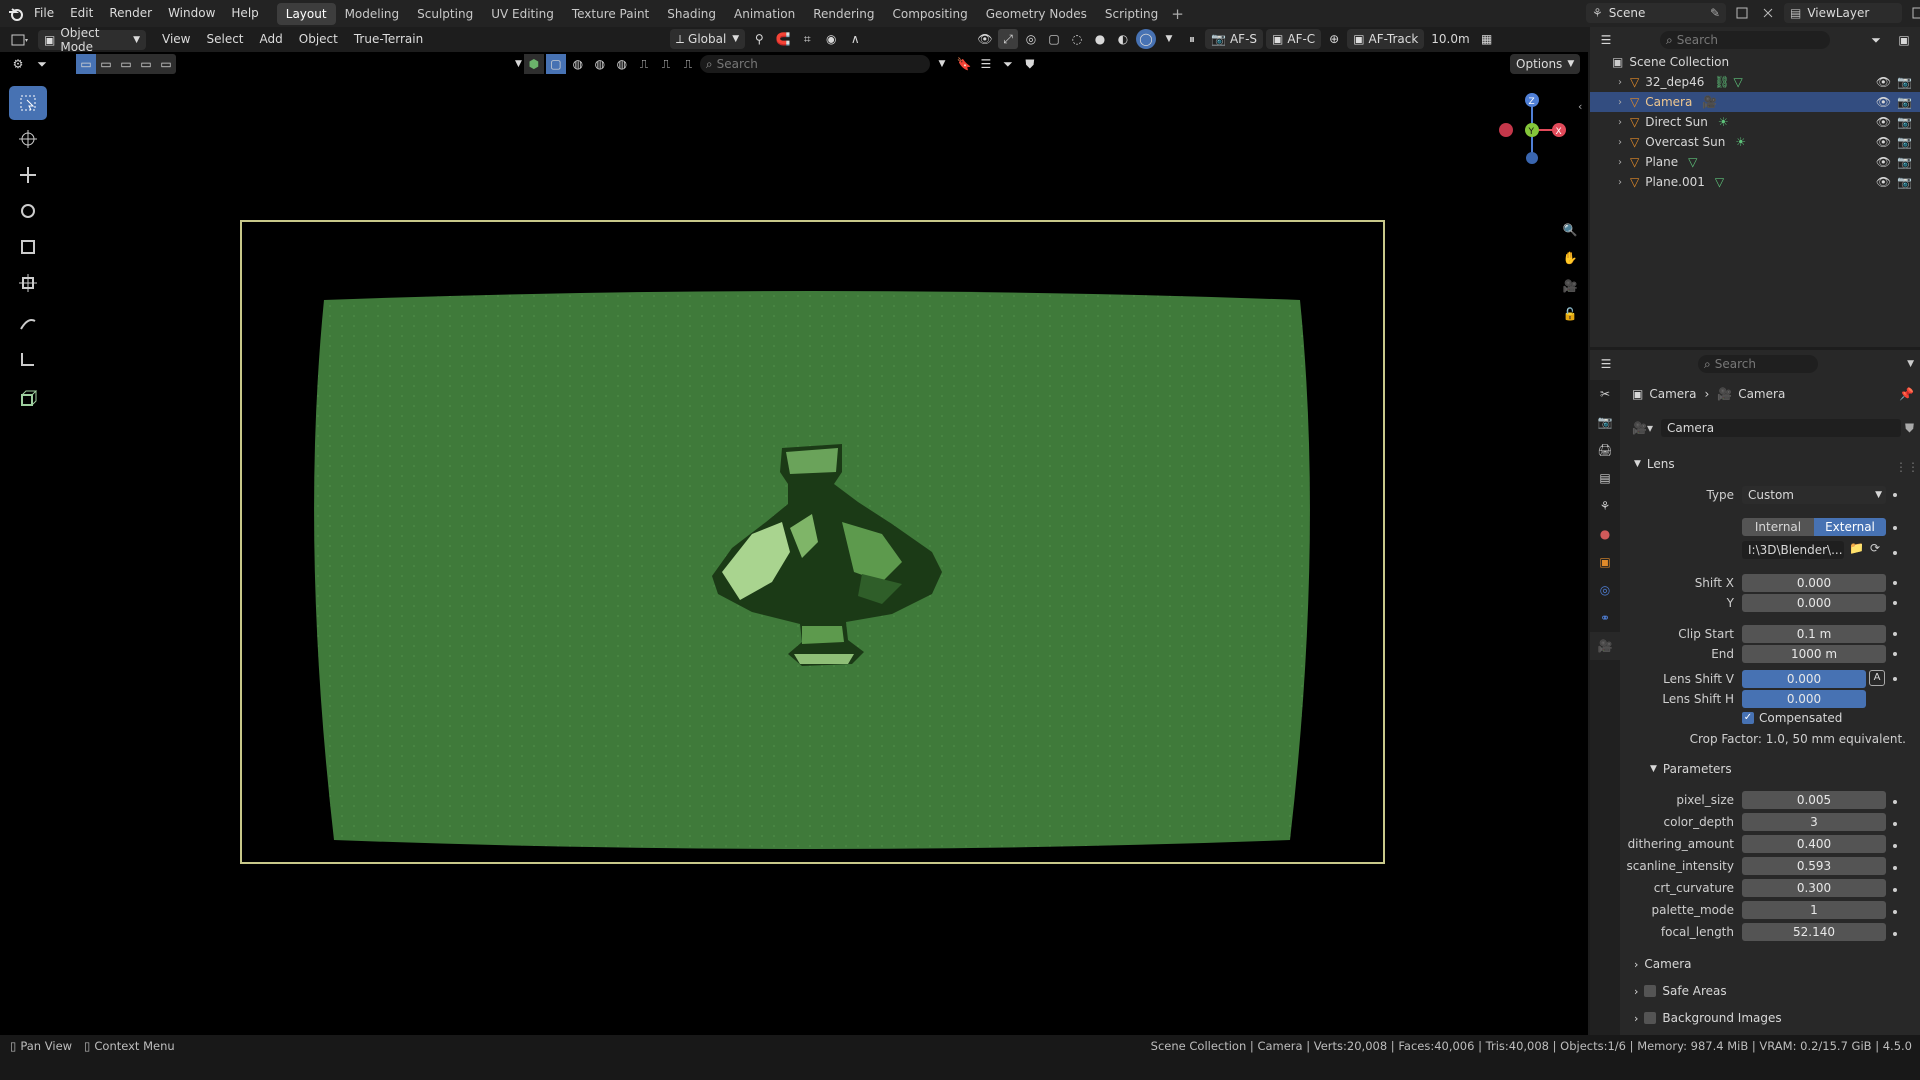 The width and height of the screenshot is (1920, 1080). What do you see at coordinates (555, 64) in the screenshot?
I see `object-filter-icon: ▢` at bounding box center [555, 64].